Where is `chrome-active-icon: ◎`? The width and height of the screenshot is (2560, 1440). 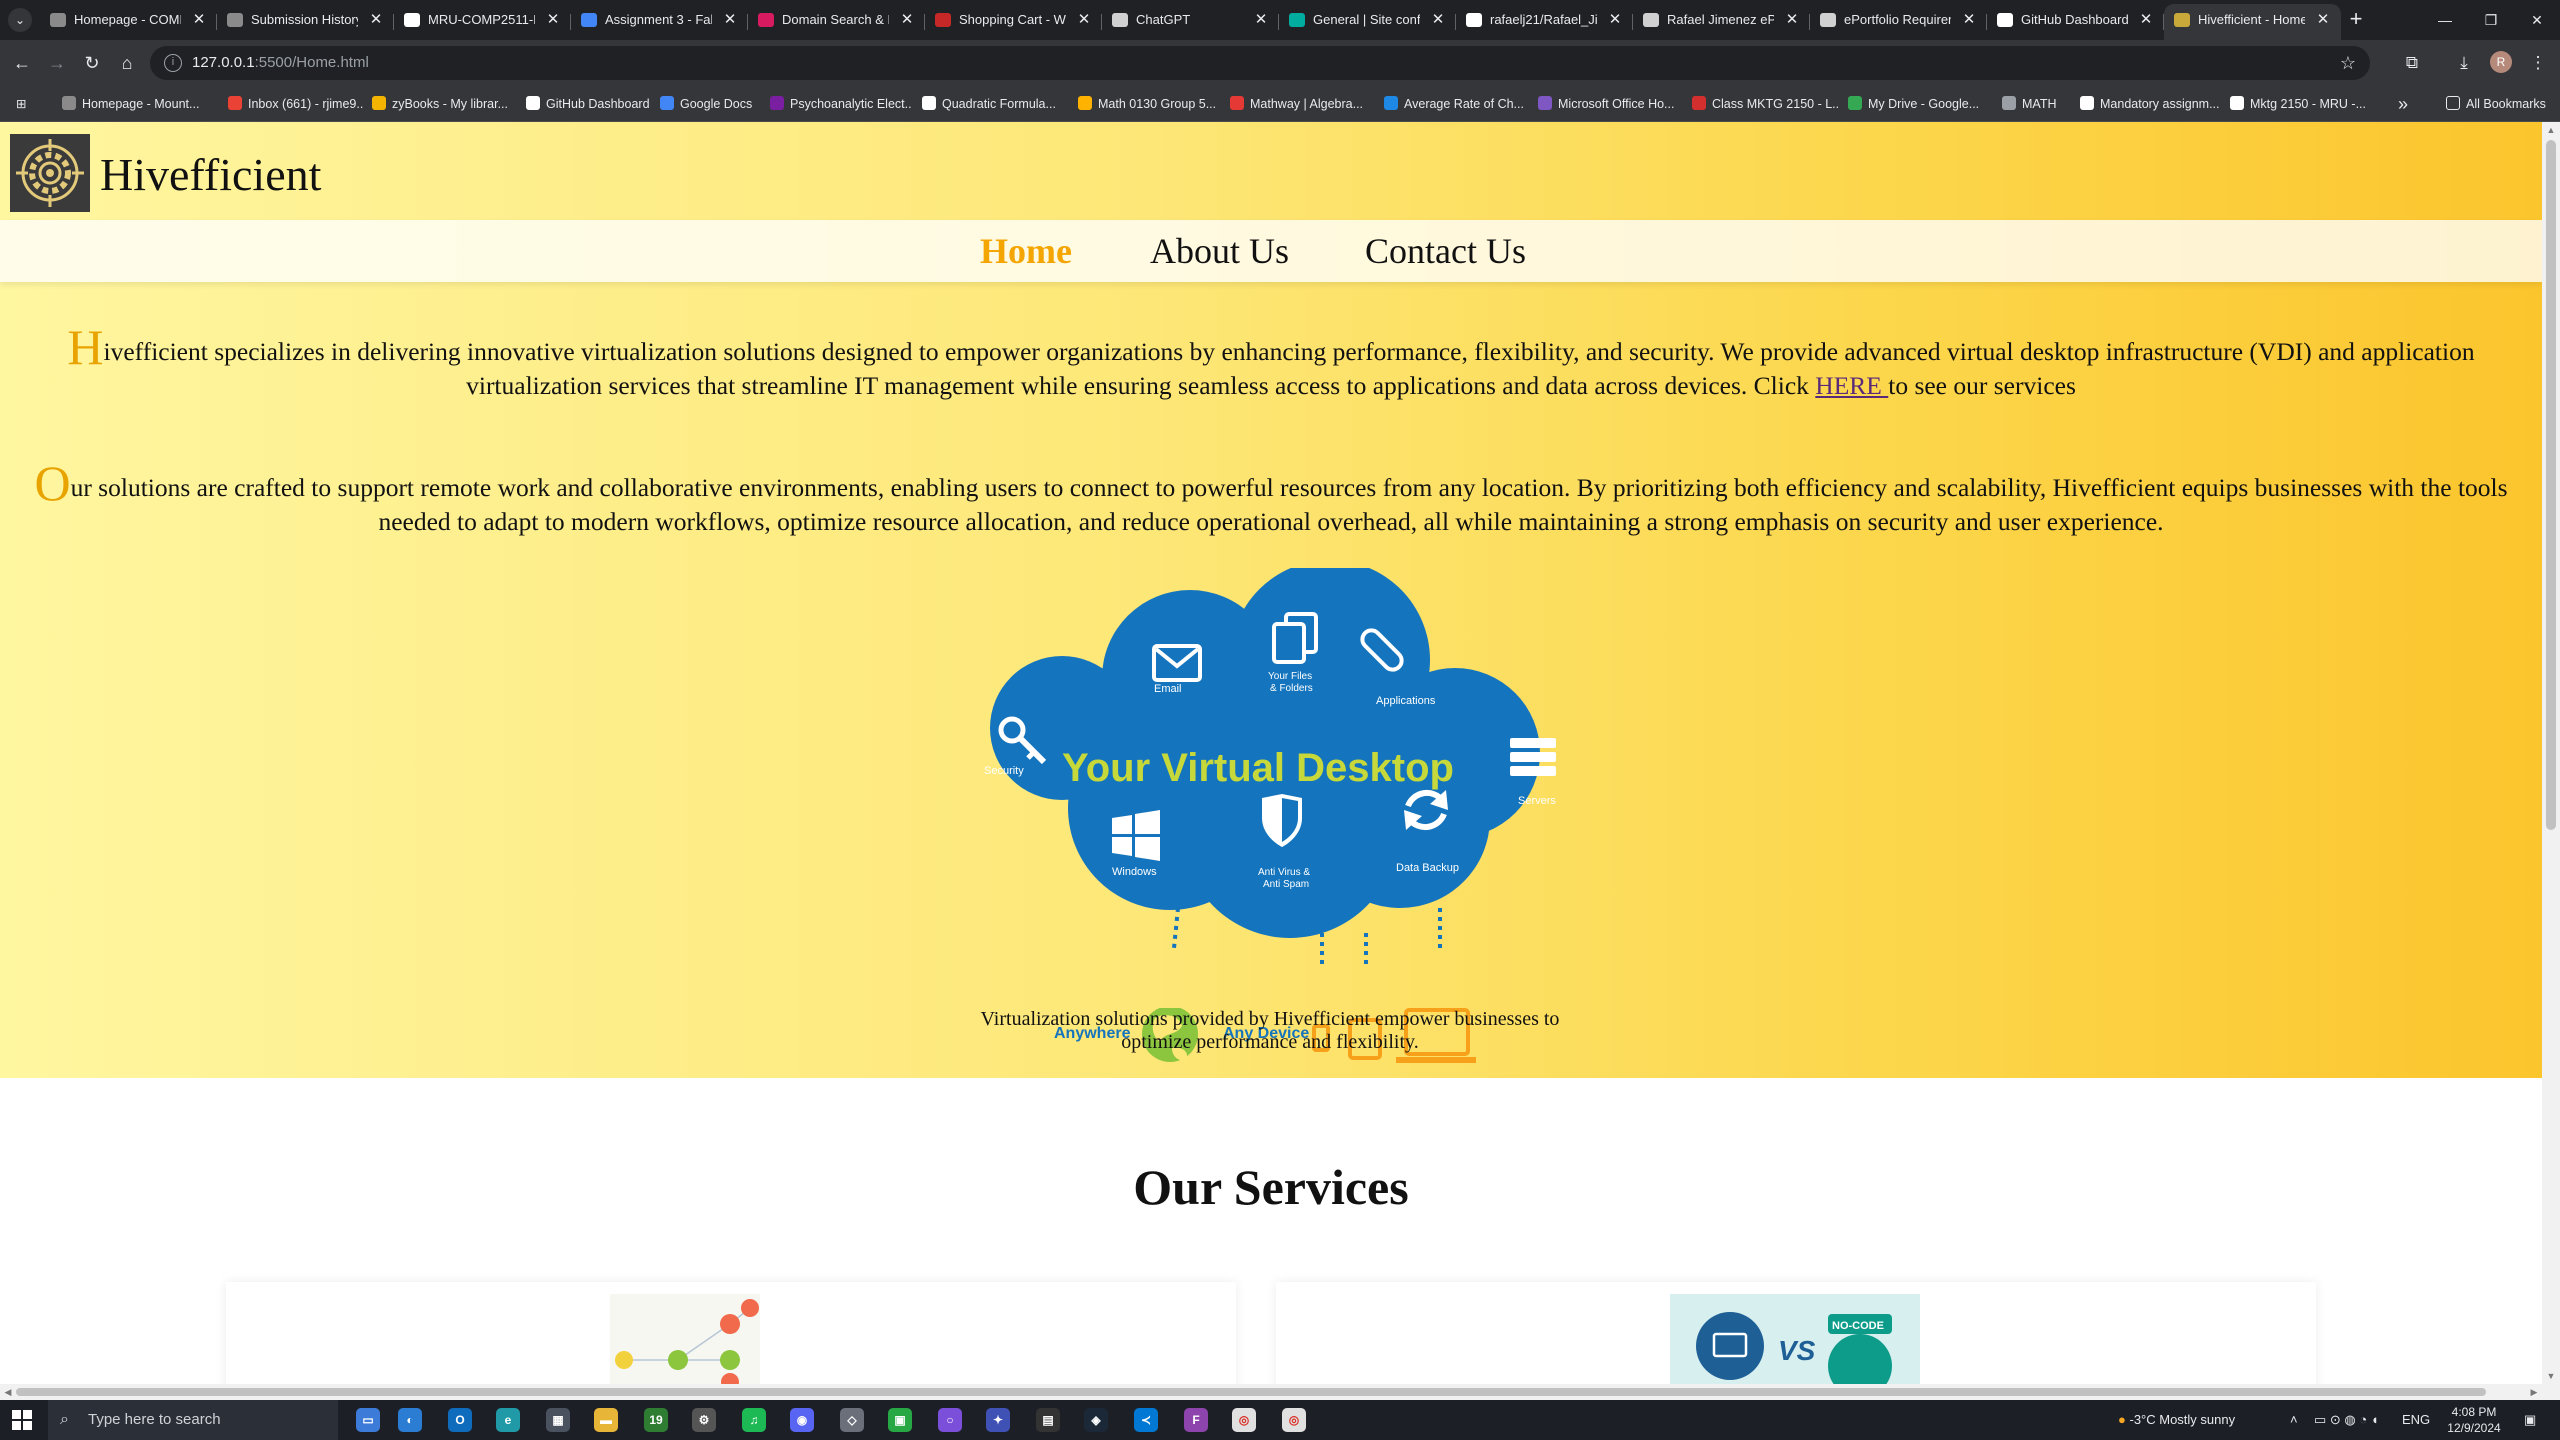 chrome-active-icon: ◎ is located at coordinates (1294, 1420).